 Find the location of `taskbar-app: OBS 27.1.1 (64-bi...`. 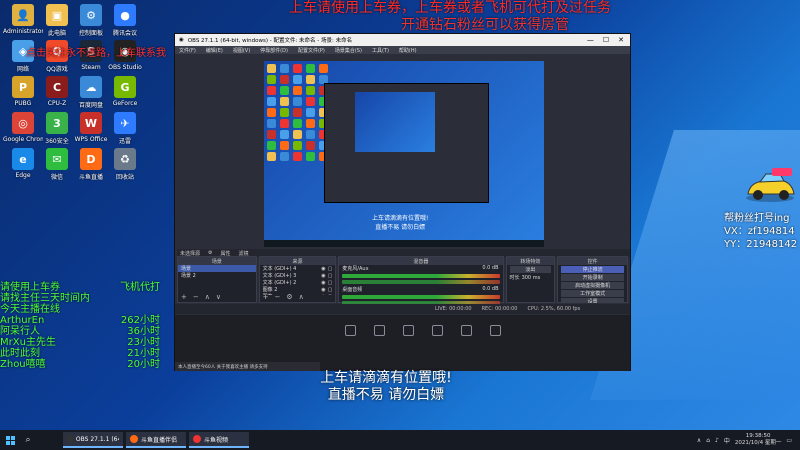

taskbar-app: OBS 27.1.1 (64-bi... is located at coordinates (93, 440).